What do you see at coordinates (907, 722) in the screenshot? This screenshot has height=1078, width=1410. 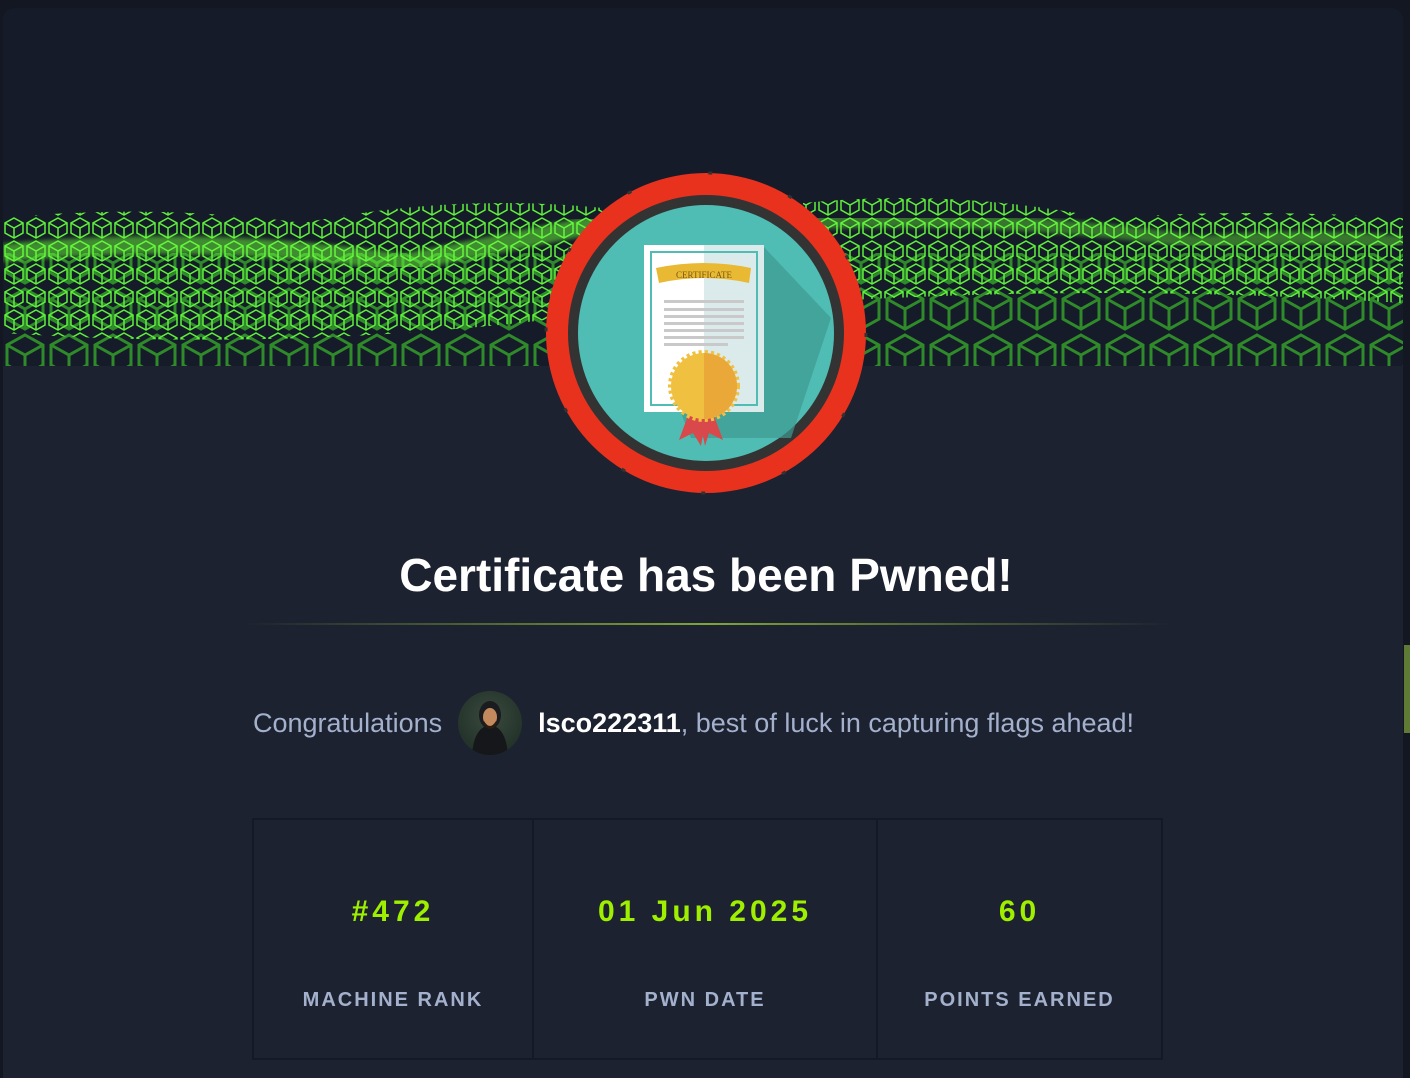 I see `congrats-suffix: , best of luck in capturing flags ahead!` at bounding box center [907, 722].